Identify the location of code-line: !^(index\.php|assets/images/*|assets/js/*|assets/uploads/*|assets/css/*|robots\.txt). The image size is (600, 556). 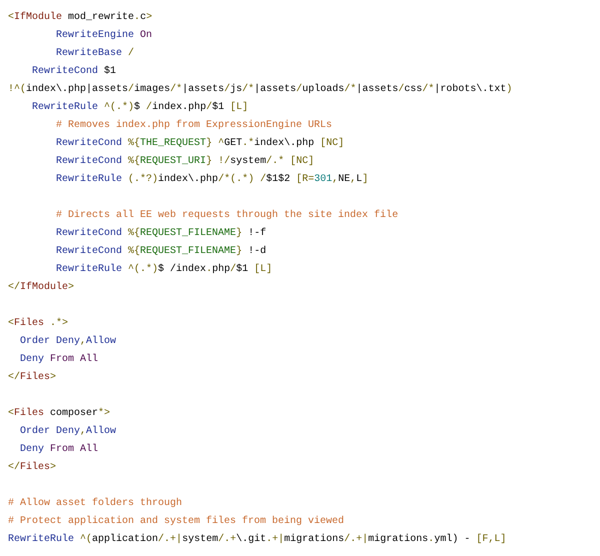
(260, 89).